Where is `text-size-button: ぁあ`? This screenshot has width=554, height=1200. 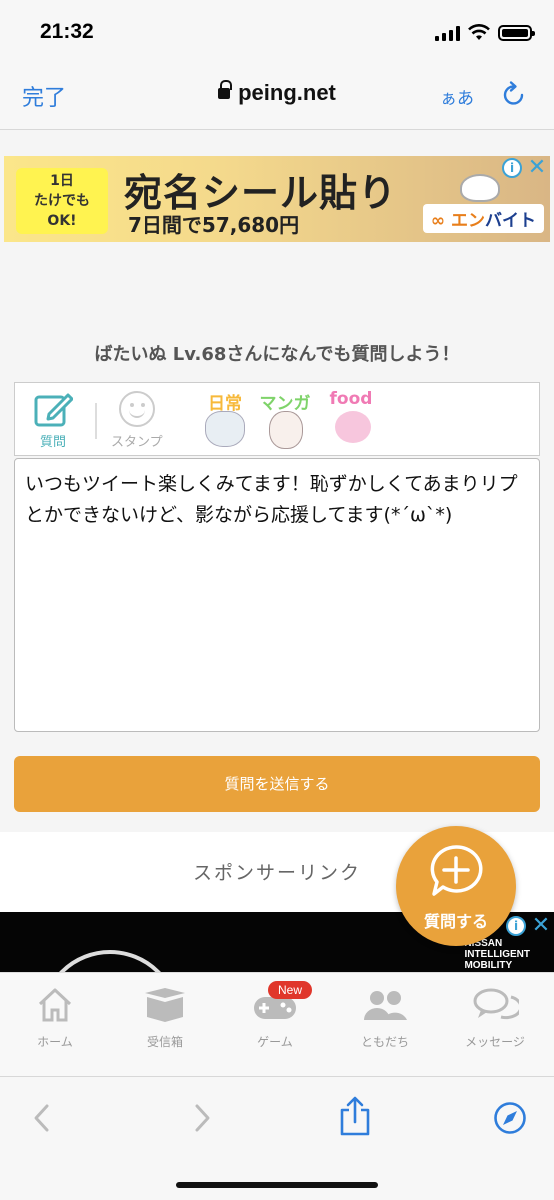
text-size-button: ぁあ is located at coordinates (457, 96).